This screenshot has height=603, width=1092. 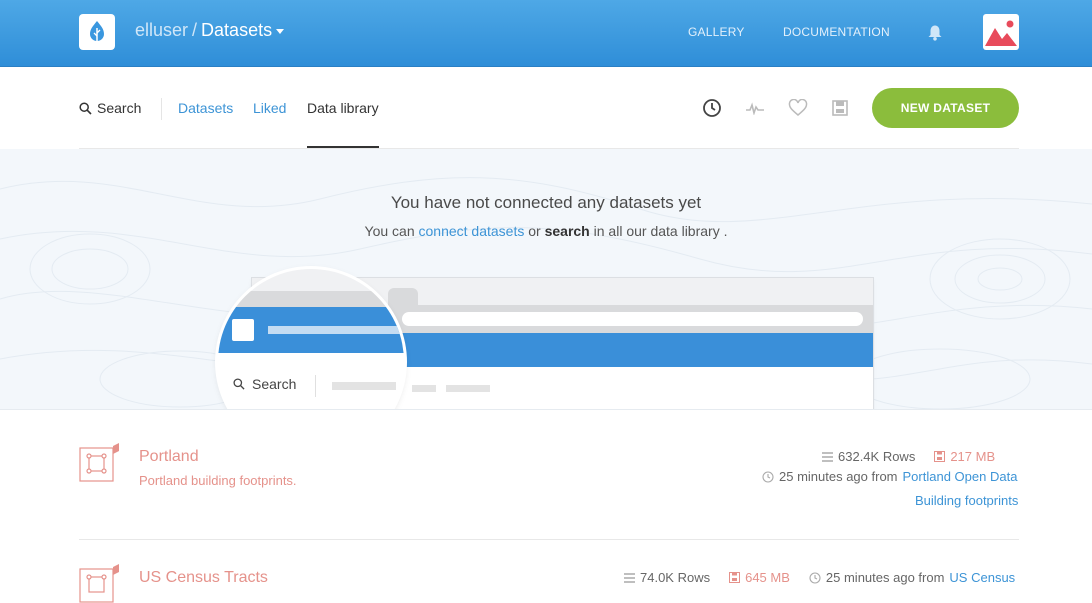 I want to click on empty-middle: or, so click(x=534, y=231).